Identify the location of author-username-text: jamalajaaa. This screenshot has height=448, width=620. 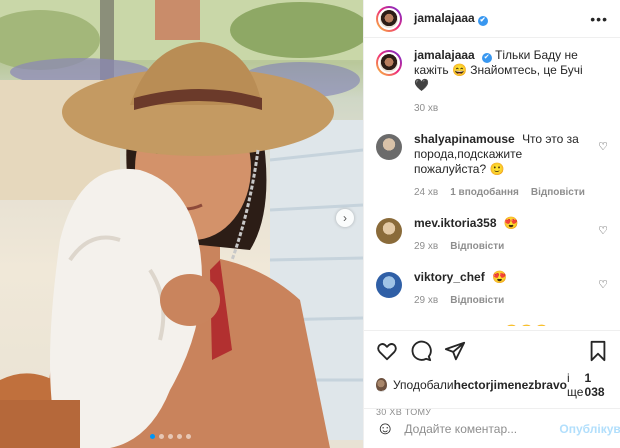
(444, 18).